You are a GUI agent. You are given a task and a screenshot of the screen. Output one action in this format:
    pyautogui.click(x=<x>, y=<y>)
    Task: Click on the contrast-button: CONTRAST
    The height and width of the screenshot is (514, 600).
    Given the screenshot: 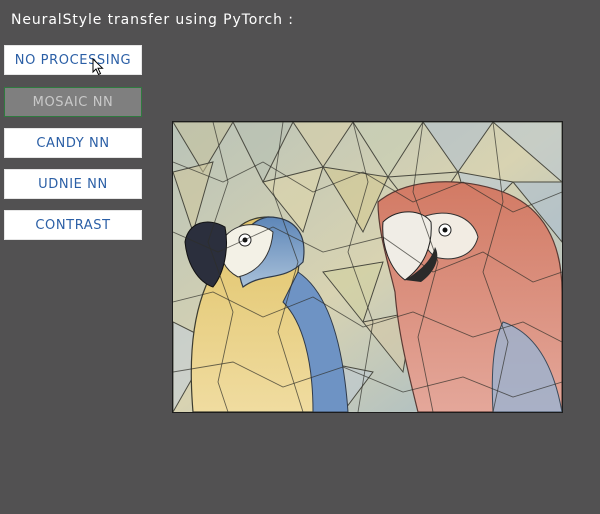 What is the action you would take?
    pyautogui.click(x=73, y=225)
    